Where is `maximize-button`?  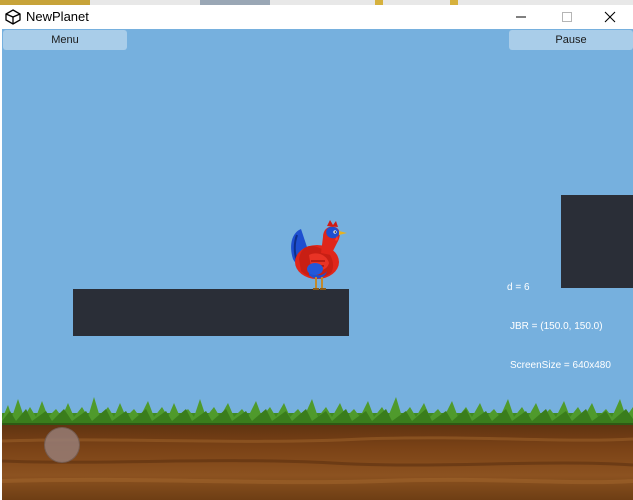
maximize-button is located at coordinates (567, 17).